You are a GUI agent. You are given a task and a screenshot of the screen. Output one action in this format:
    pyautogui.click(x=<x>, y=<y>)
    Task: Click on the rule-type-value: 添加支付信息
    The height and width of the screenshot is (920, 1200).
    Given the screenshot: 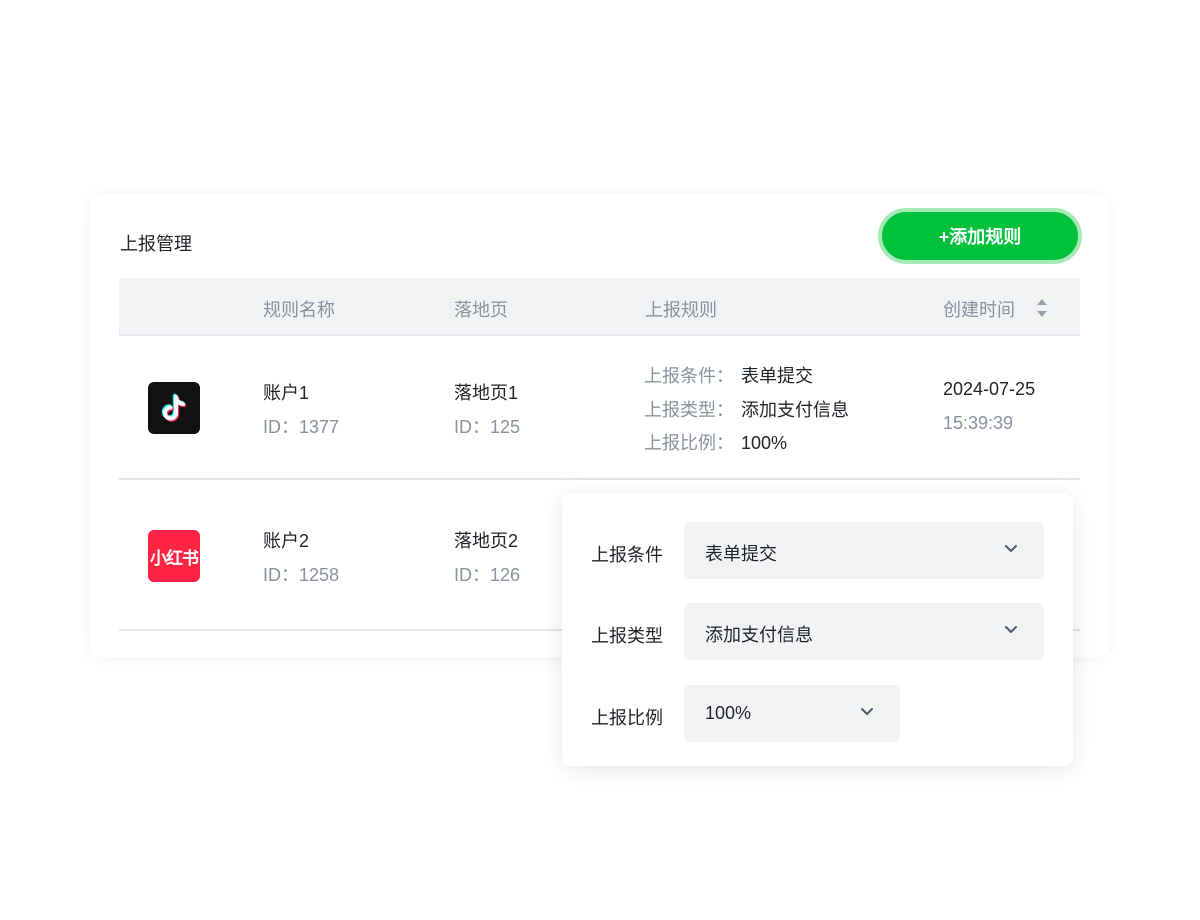 What is the action you would take?
    pyautogui.click(x=795, y=410)
    